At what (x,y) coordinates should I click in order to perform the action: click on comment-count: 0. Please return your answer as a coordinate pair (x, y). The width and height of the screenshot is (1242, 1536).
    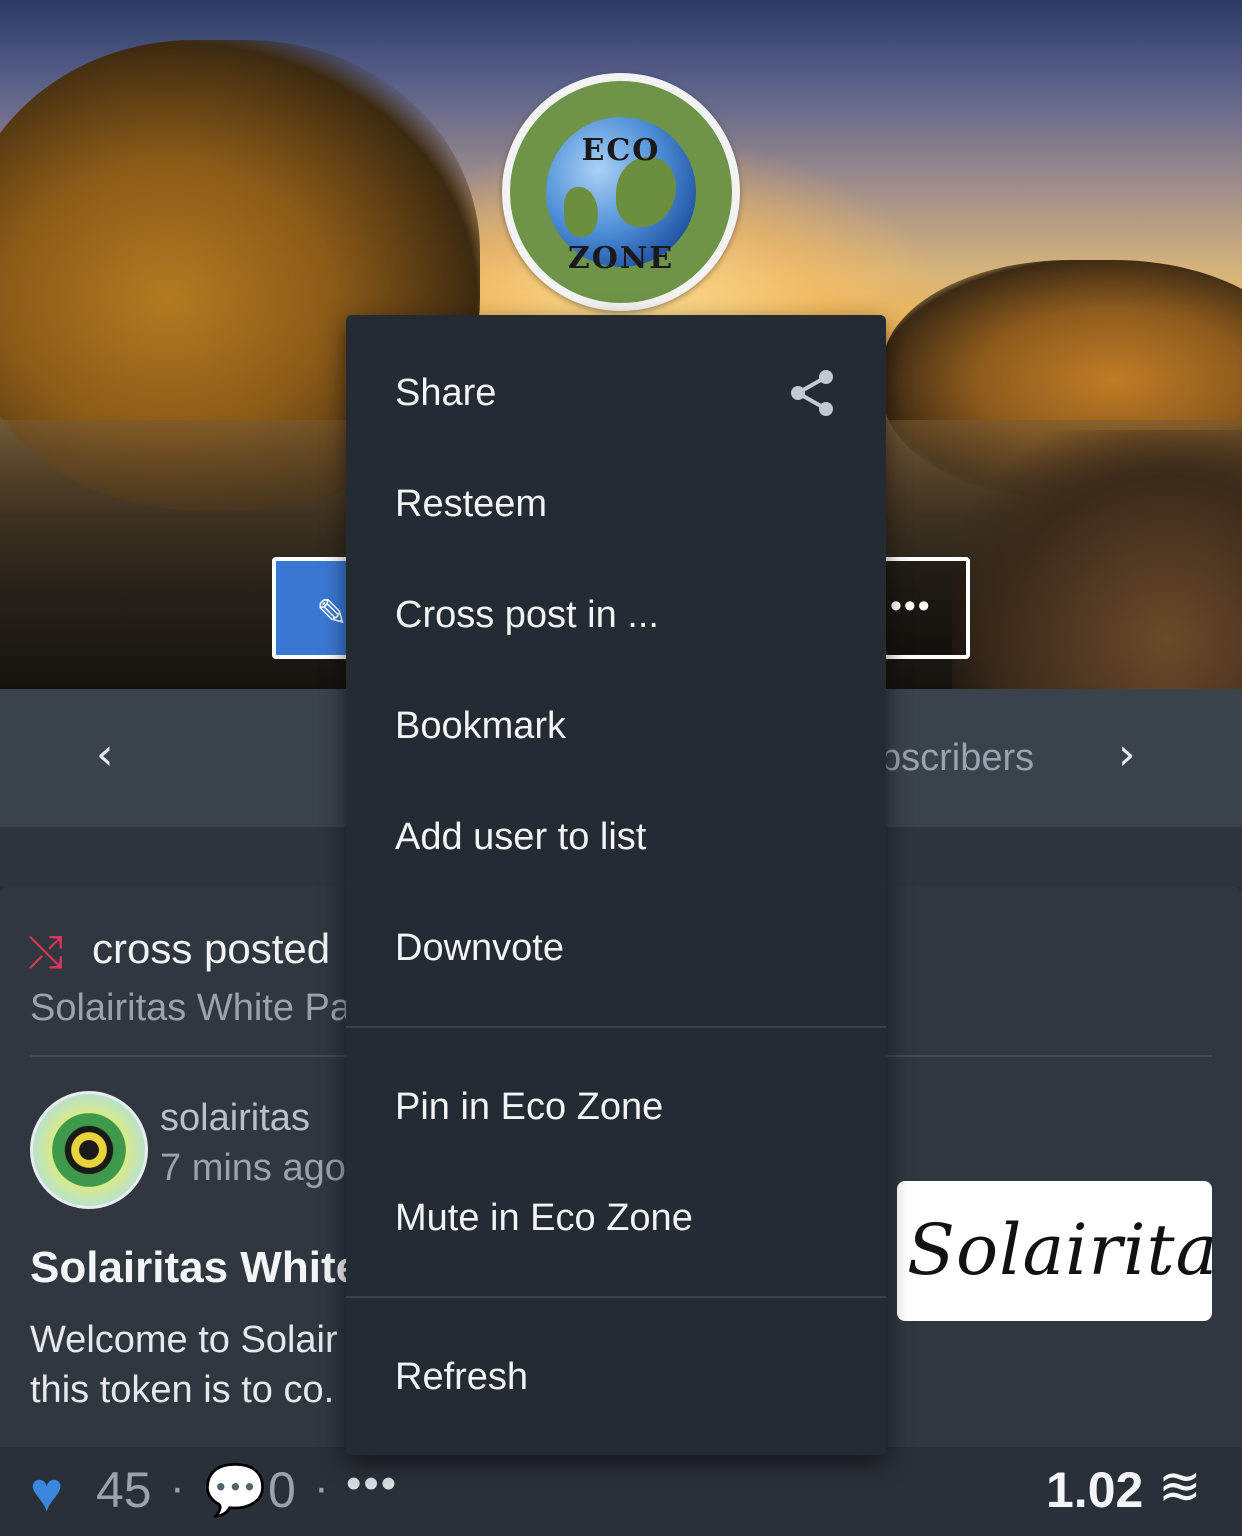
    Looking at the image, I should click on (282, 1490).